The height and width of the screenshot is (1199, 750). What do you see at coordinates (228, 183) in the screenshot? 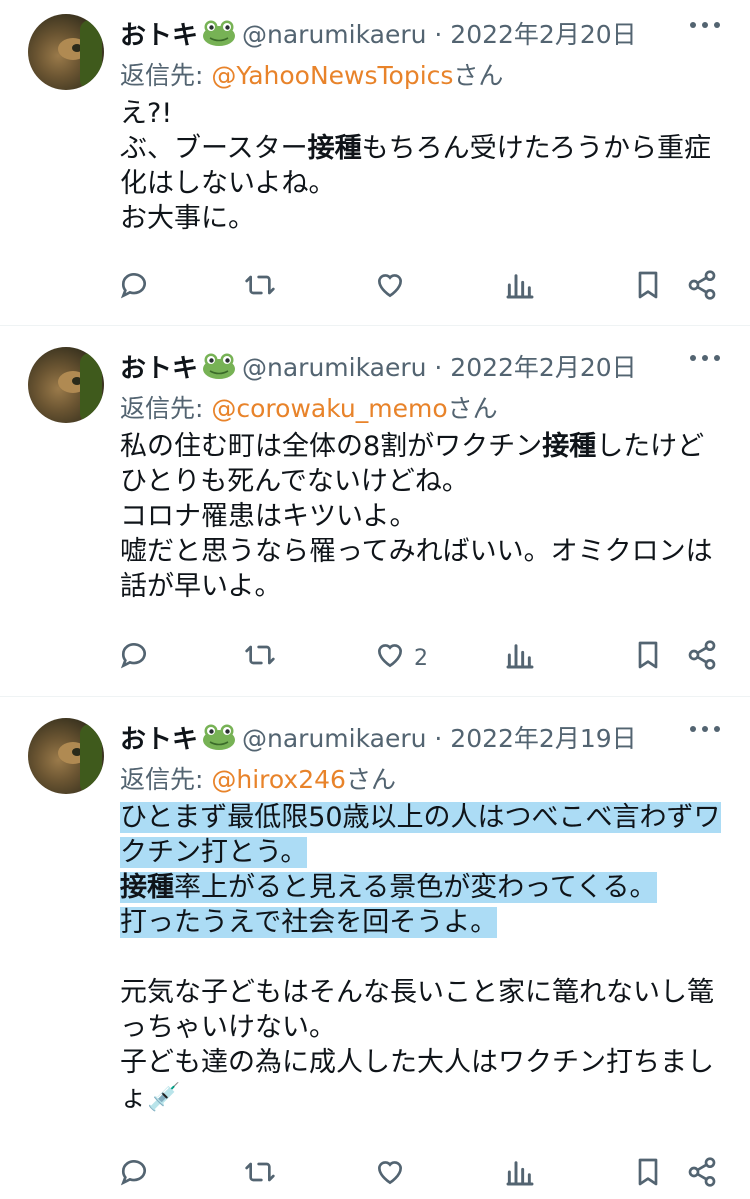
I see `text-segment: 化はしないよね。` at bounding box center [228, 183].